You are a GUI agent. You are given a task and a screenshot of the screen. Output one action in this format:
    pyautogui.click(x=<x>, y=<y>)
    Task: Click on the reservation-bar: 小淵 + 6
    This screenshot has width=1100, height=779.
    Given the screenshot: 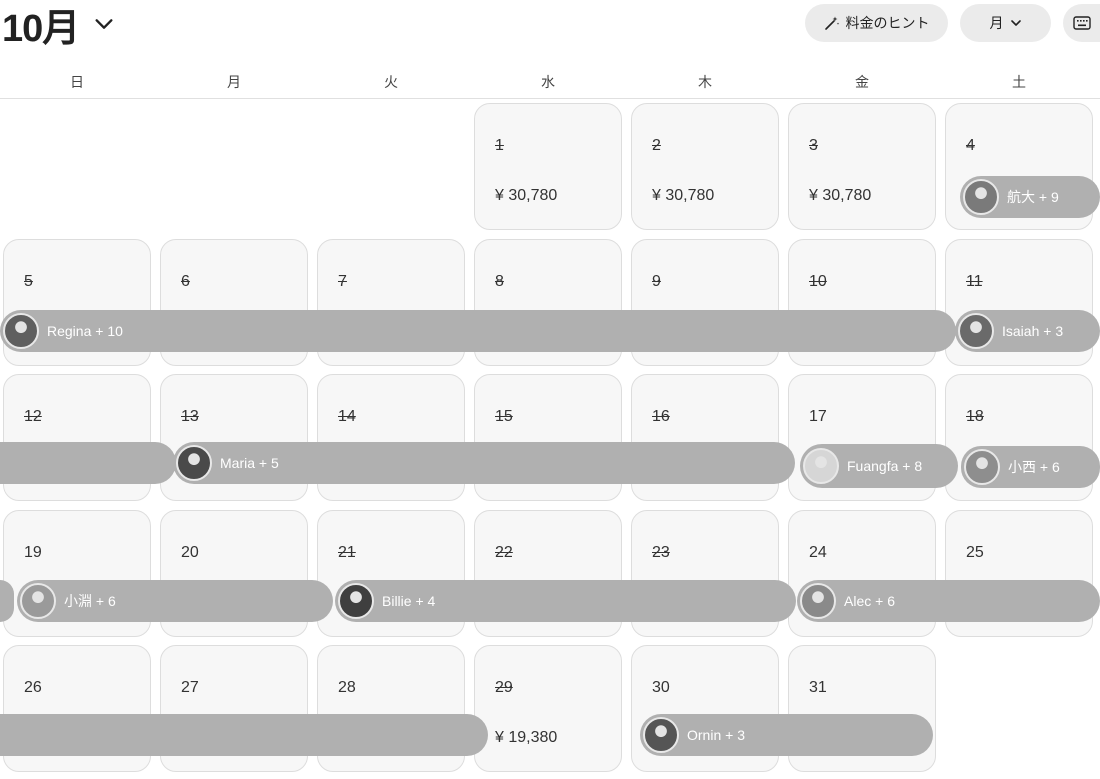 What is the action you would take?
    pyautogui.click(x=175, y=601)
    